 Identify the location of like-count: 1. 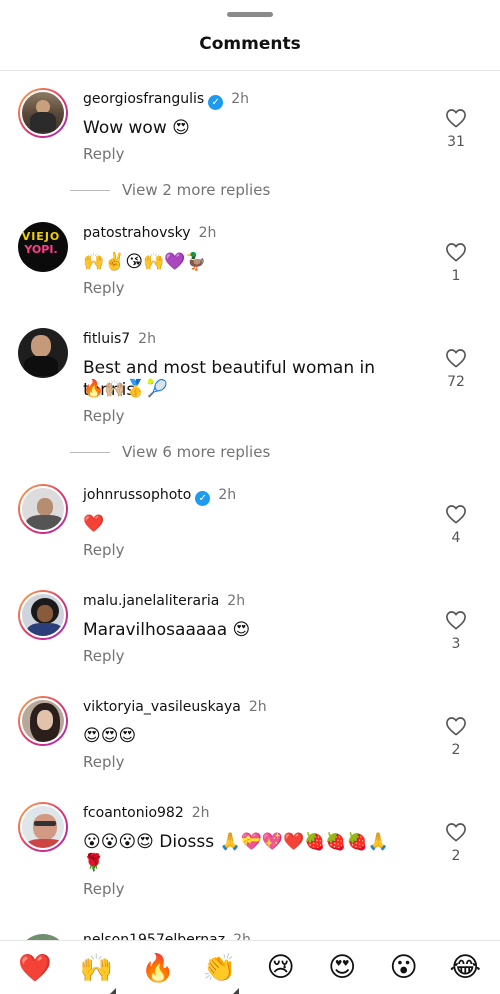
(456, 276).